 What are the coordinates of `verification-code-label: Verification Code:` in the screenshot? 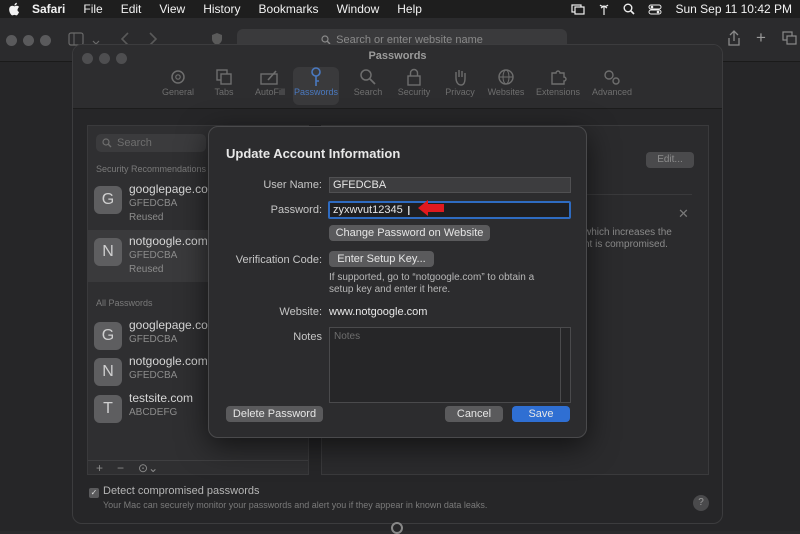 It's located at (278, 260).